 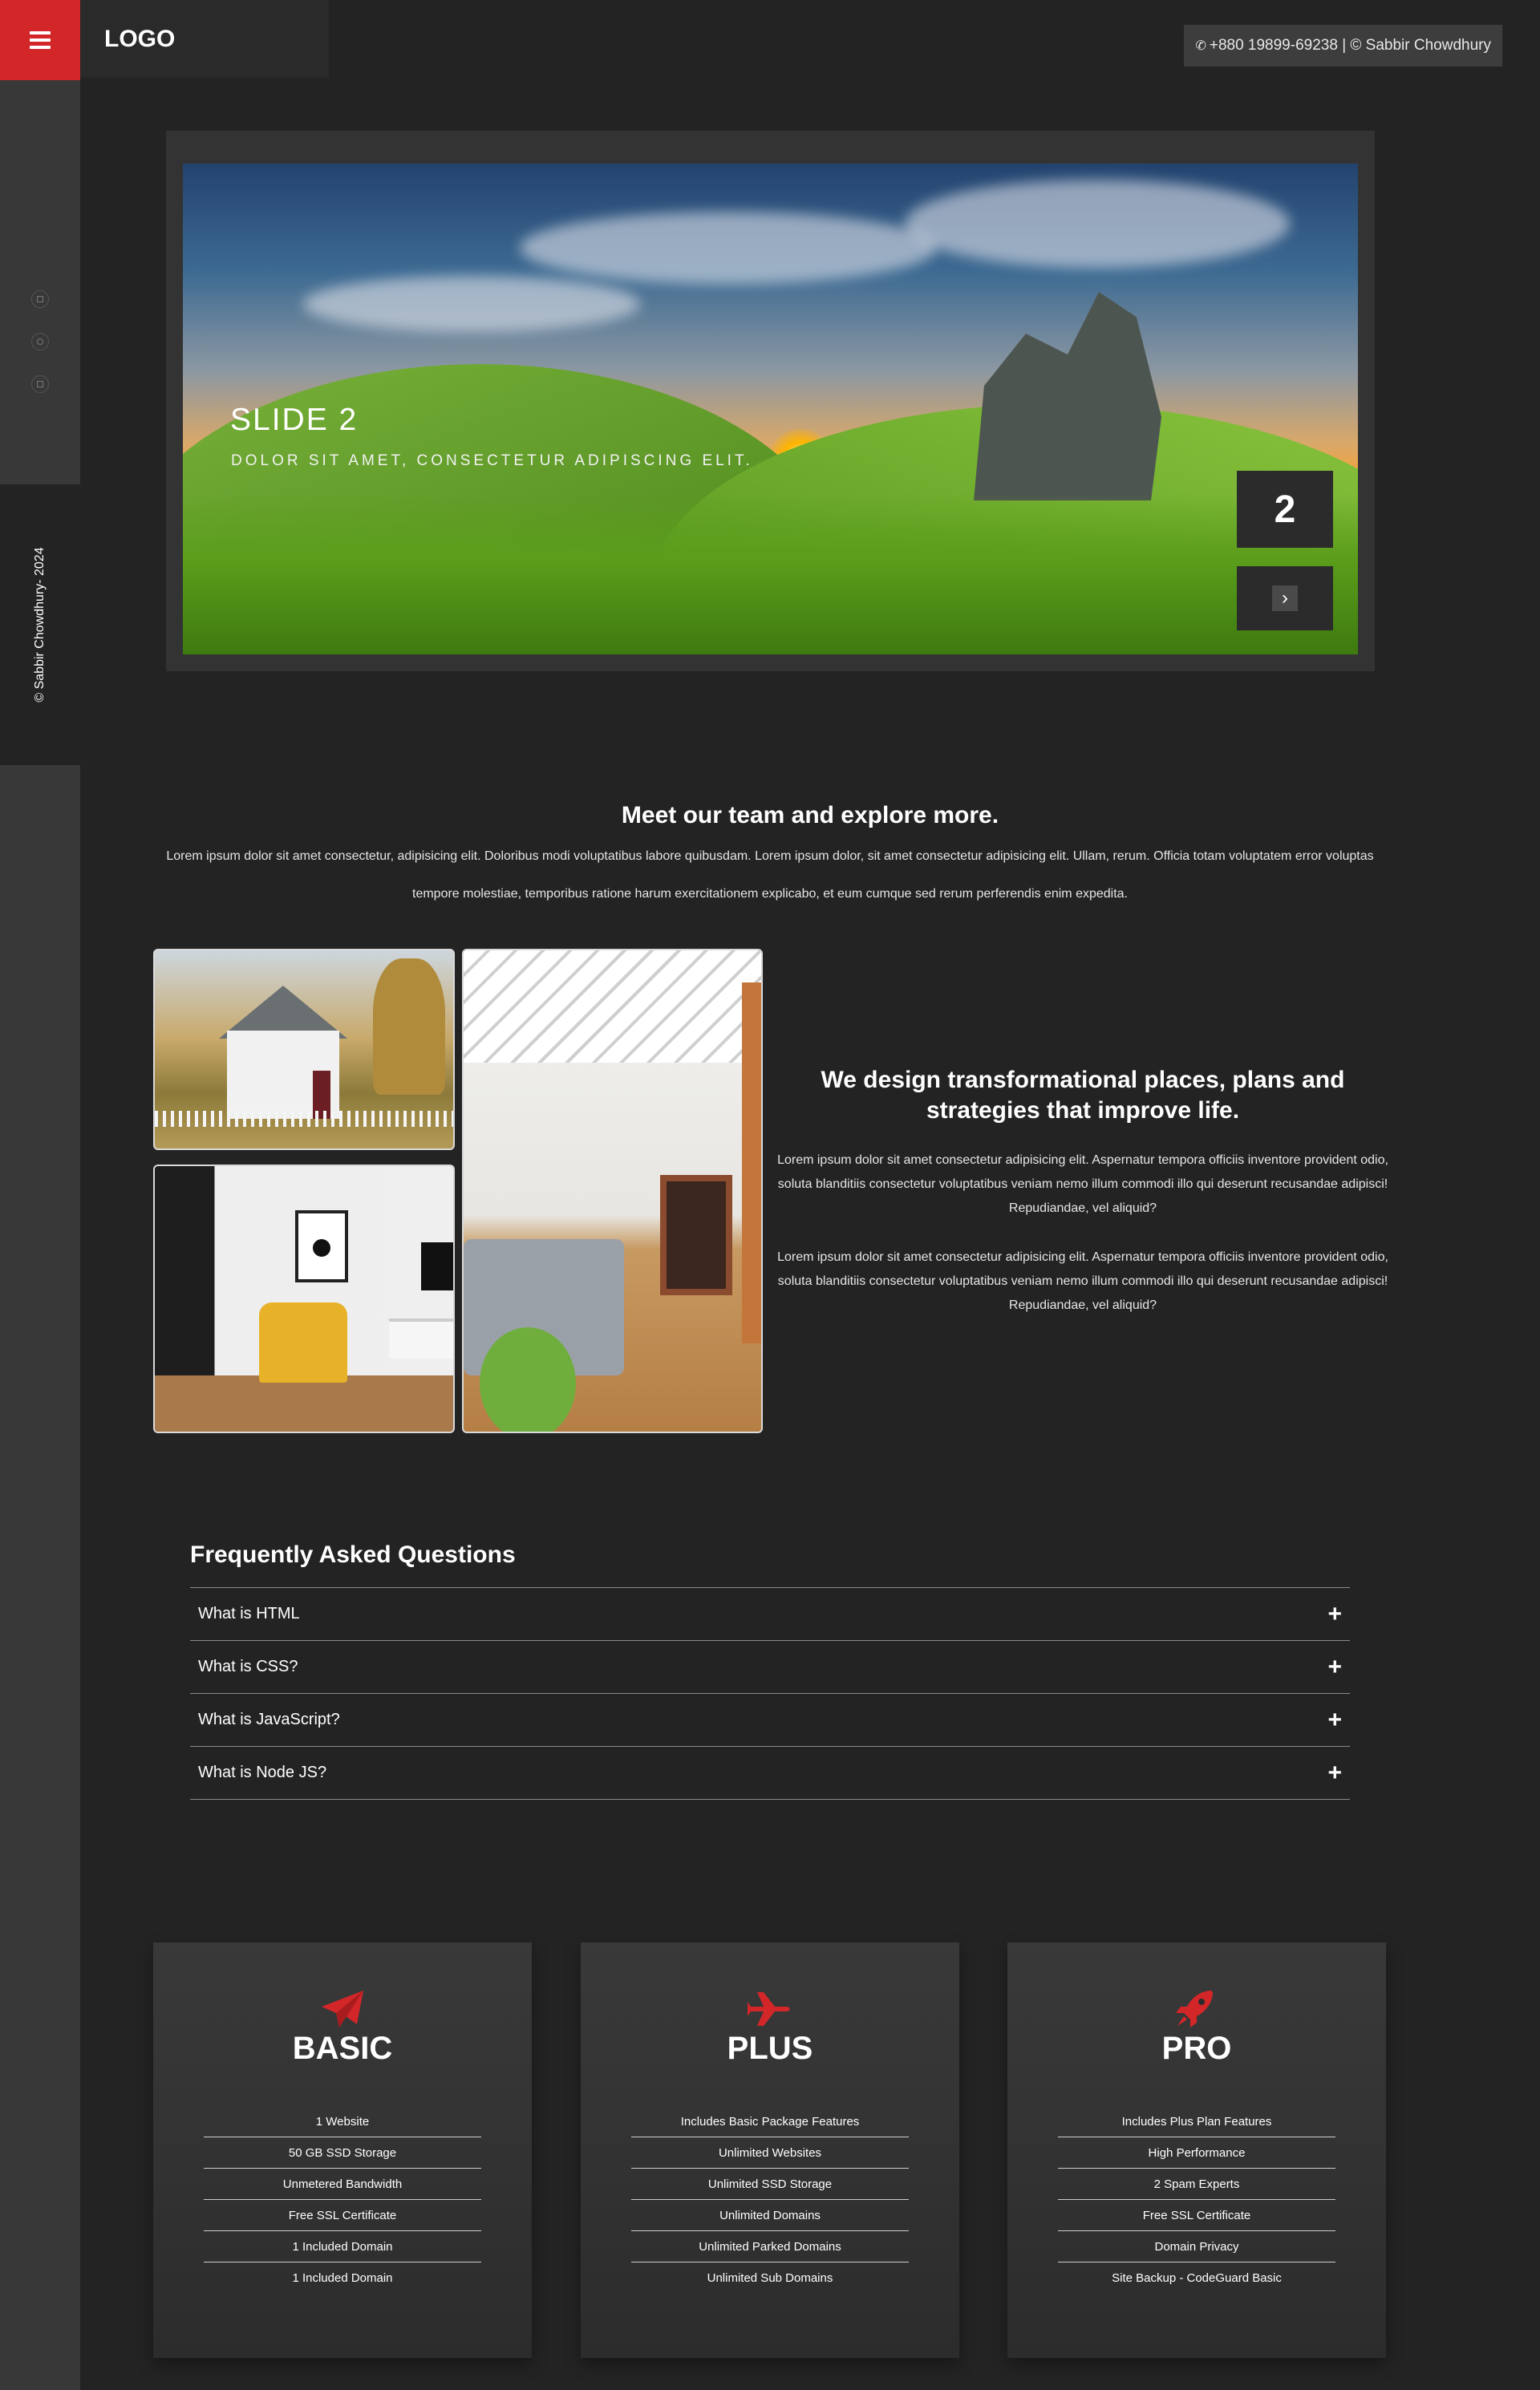 What do you see at coordinates (770, 1667) in the screenshot?
I see `faq-item-css: What is CSS? +` at bounding box center [770, 1667].